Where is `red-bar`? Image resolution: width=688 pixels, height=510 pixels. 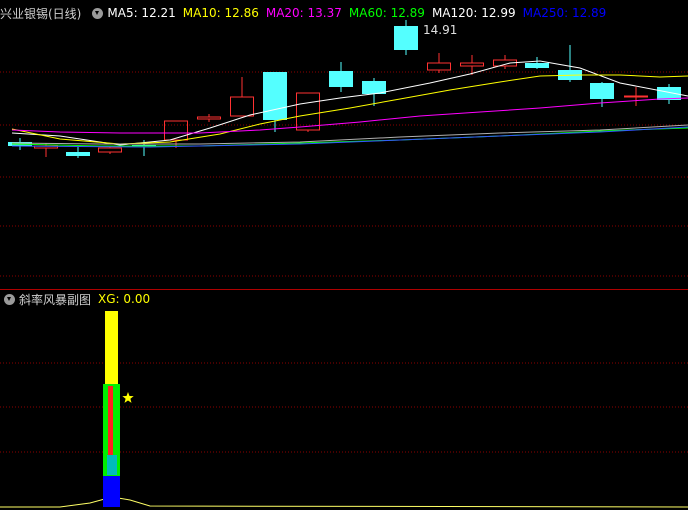
red-bar is located at coordinates (110, 421).